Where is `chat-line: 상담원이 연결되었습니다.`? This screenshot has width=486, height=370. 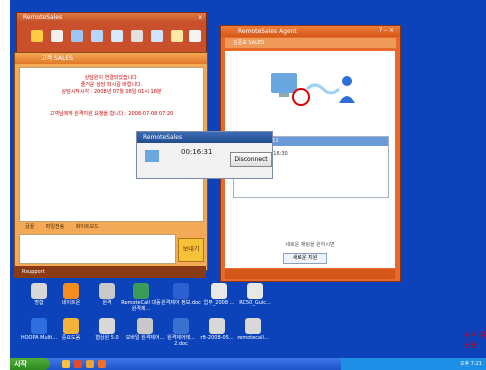 chat-line: 상담원이 연결되었습니다. is located at coordinates (111, 78).